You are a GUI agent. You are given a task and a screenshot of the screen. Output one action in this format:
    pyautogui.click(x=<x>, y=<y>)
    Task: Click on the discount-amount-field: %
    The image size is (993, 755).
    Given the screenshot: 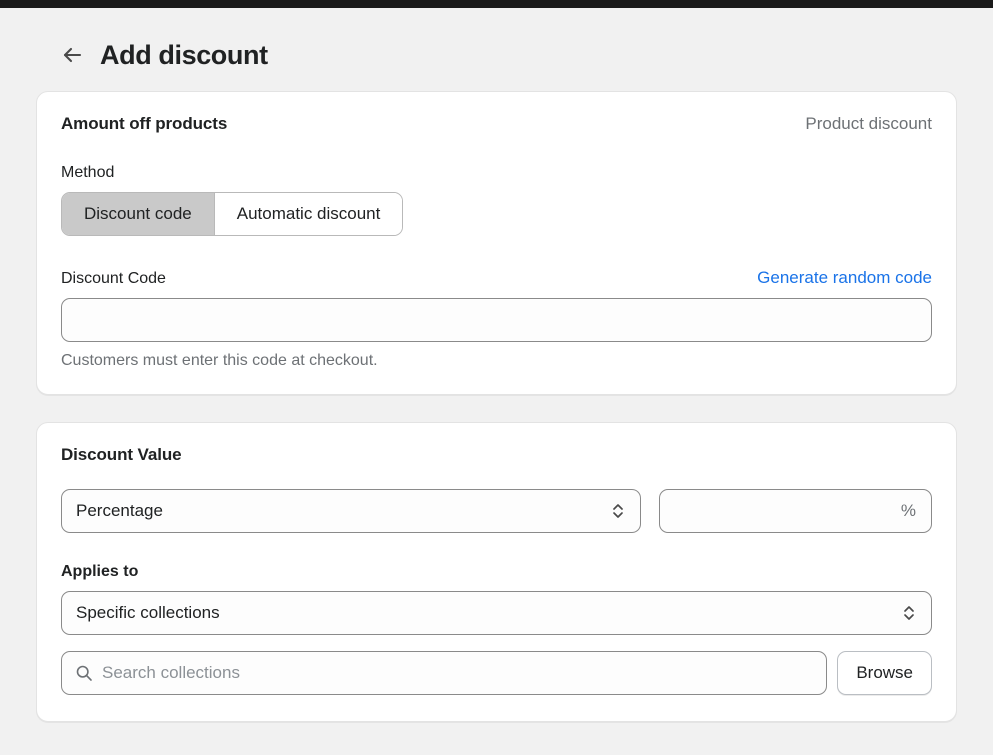 What is the action you would take?
    pyautogui.click(x=795, y=511)
    